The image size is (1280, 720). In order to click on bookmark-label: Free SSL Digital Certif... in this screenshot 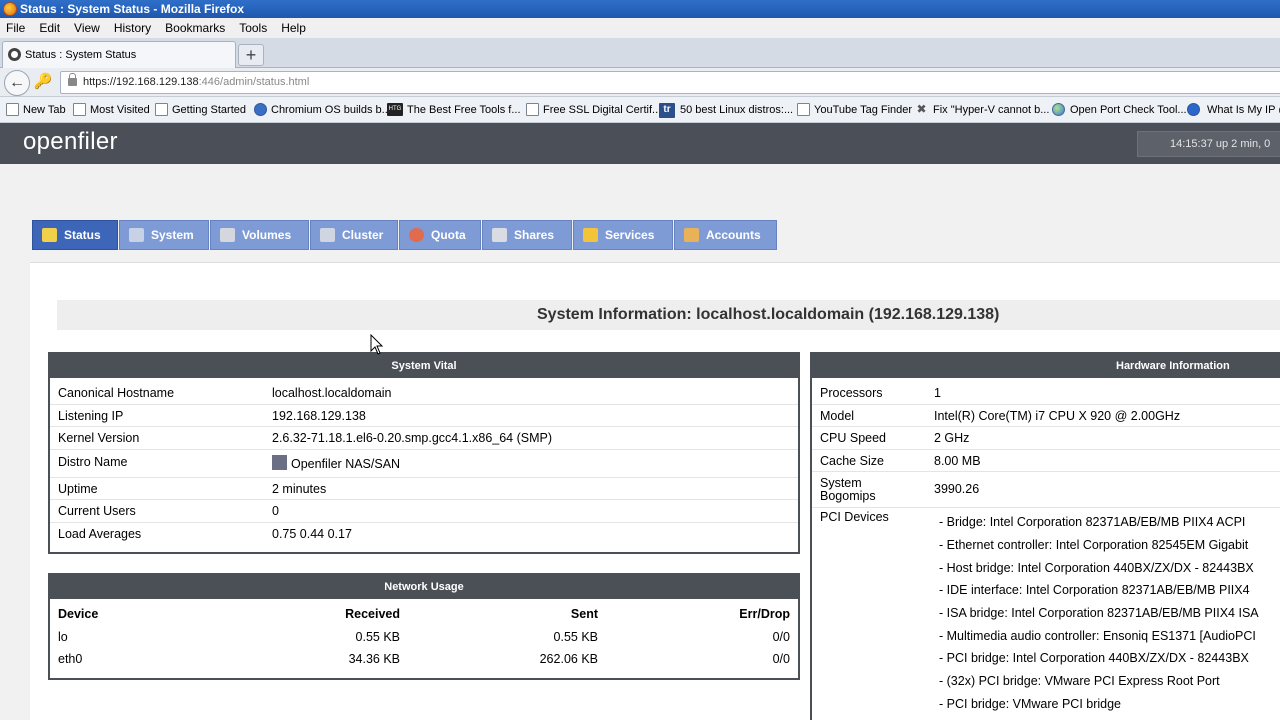, I will do `click(602, 110)`.